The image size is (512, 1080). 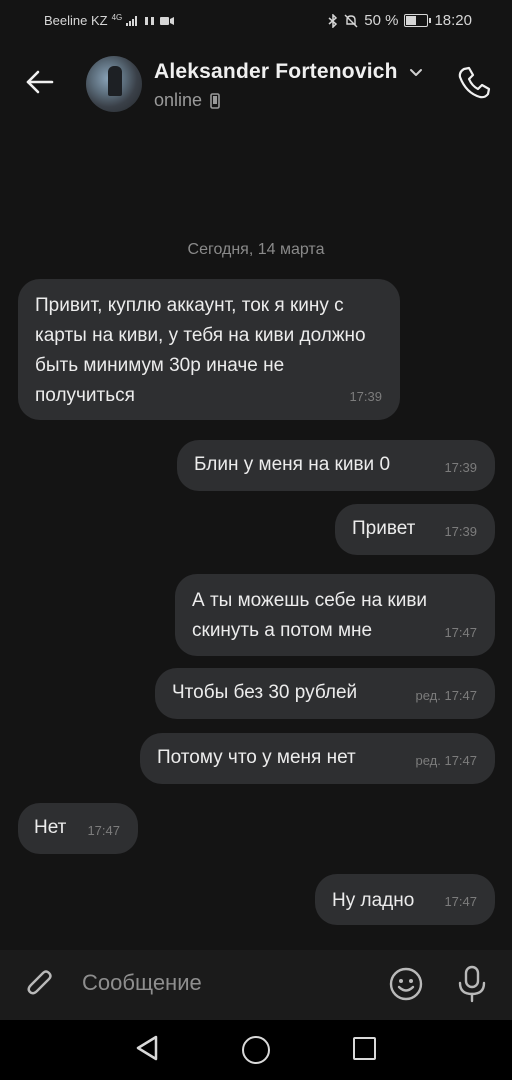 I want to click on carrier-name: Beeline KZ, so click(x=76, y=20).